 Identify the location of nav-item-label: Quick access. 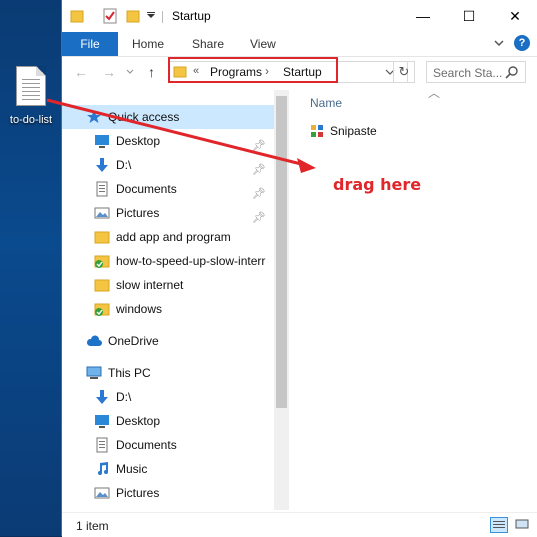
(144, 117).